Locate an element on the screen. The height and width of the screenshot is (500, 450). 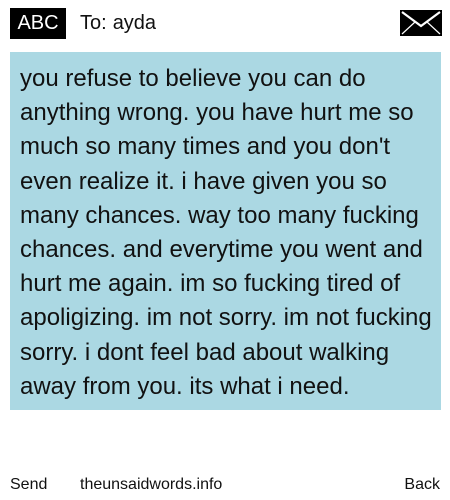
recipient-line: To: ayda is located at coordinates (118, 23).